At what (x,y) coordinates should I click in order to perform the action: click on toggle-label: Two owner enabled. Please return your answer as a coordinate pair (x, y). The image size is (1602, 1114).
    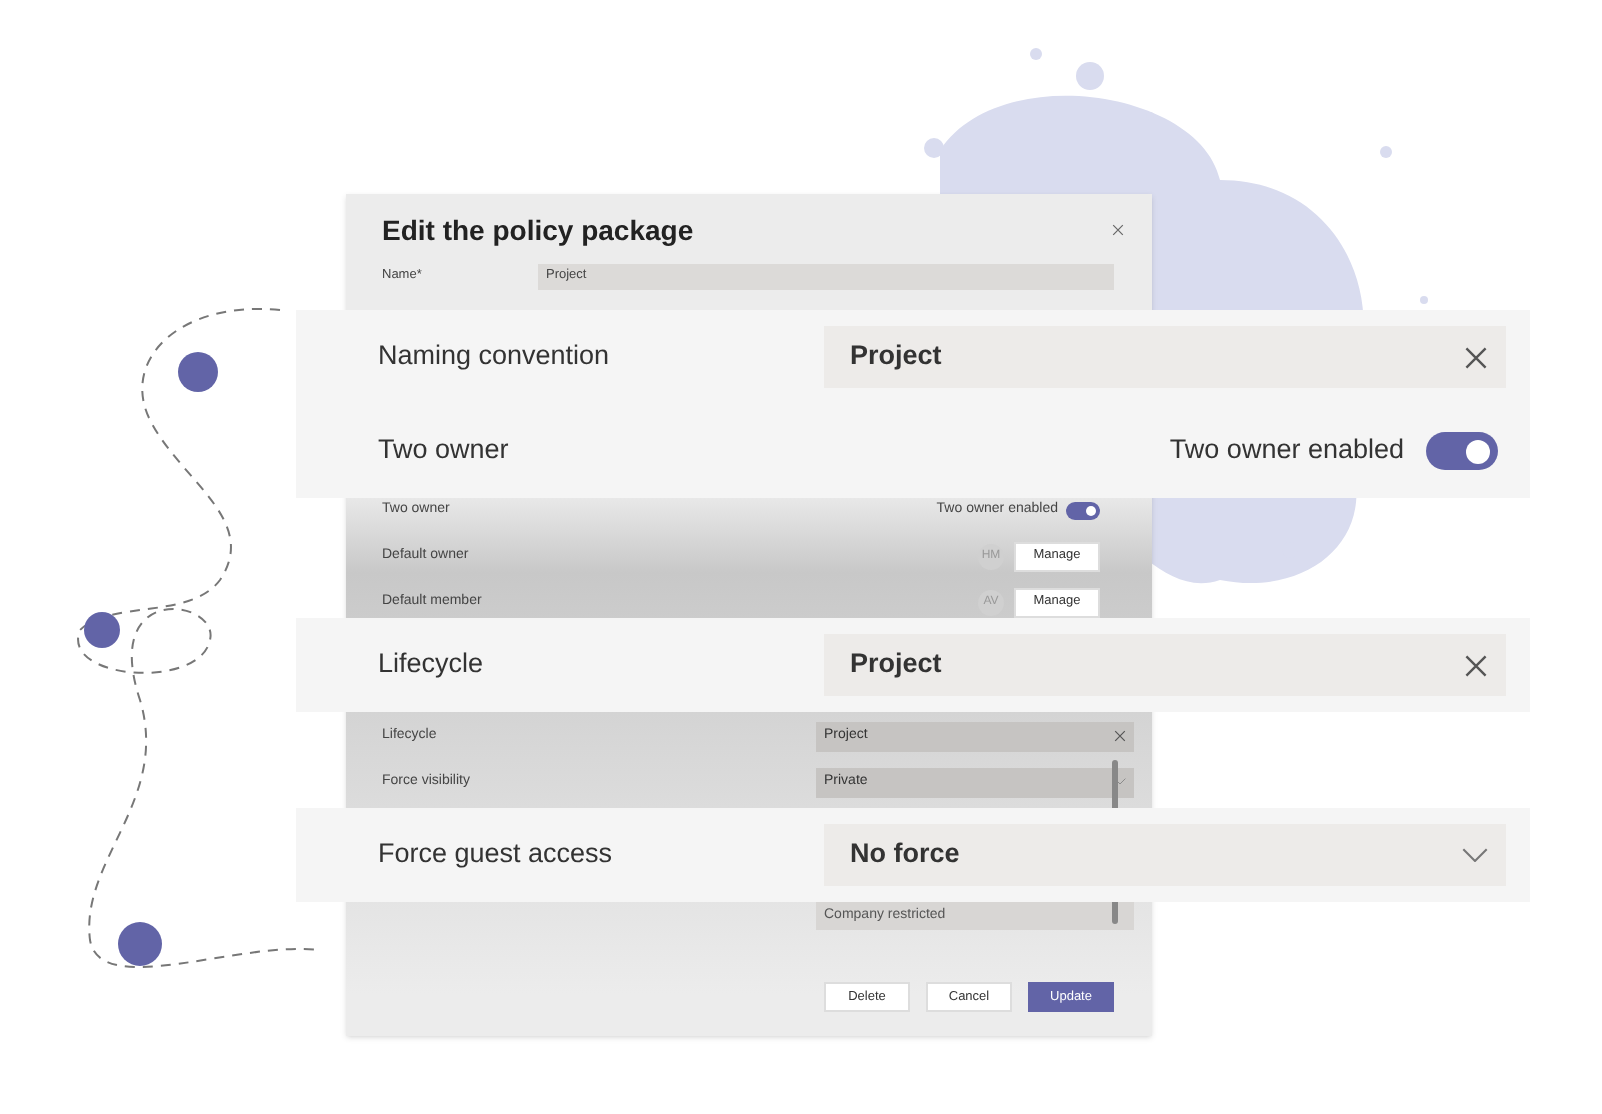
    Looking at the image, I should click on (1286, 450).